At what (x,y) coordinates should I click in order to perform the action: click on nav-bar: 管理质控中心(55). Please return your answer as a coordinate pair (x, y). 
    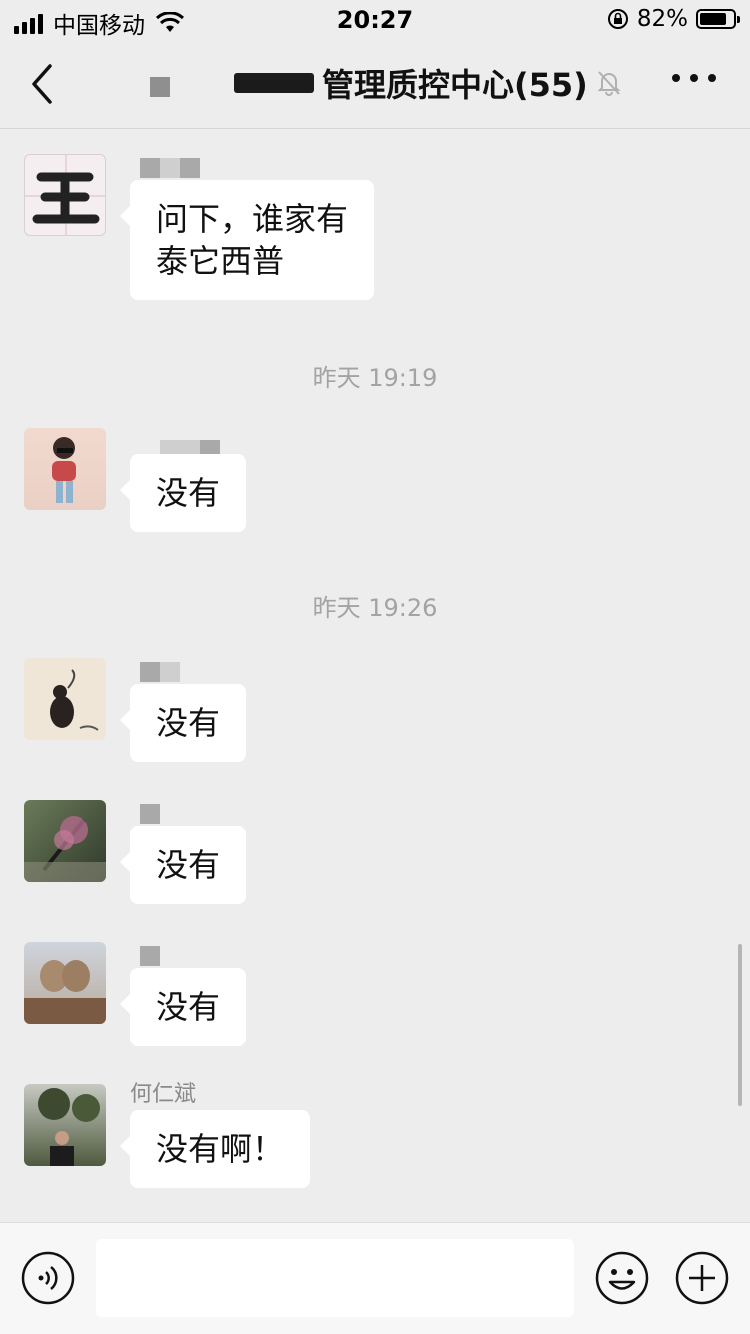
    Looking at the image, I should click on (375, 84).